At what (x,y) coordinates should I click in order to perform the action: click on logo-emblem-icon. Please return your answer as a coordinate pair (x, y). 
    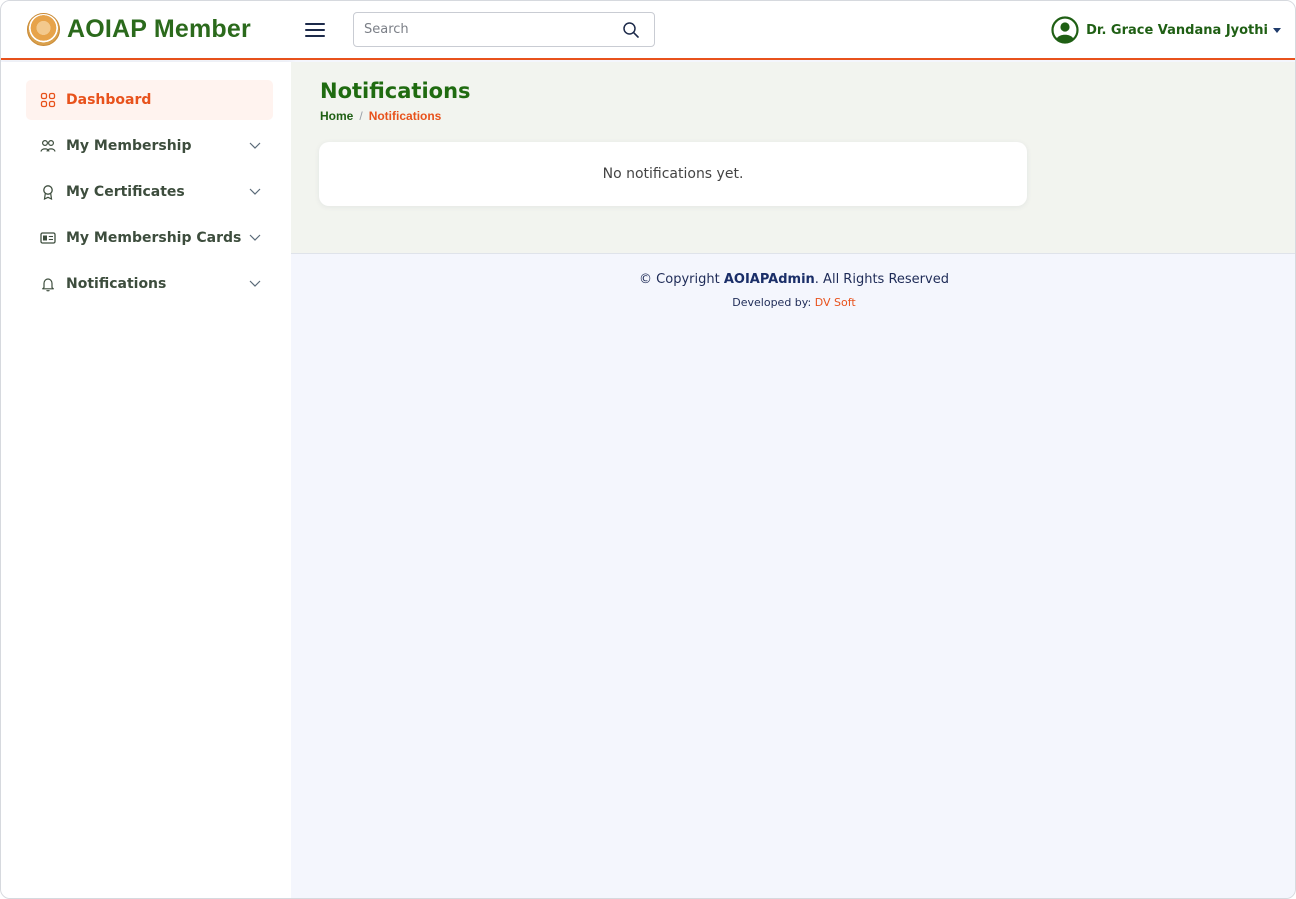
    Looking at the image, I should click on (43, 29).